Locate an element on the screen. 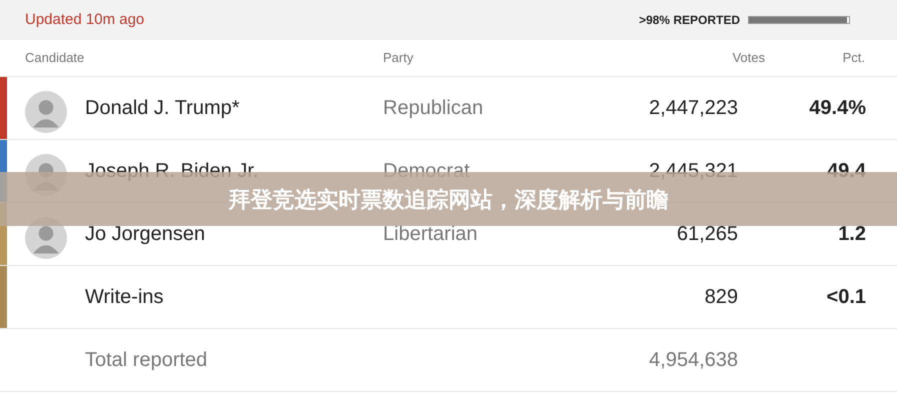 The width and height of the screenshot is (897, 400). candidate-name: Donald J. Trump* is located at coordinates (163, 108).